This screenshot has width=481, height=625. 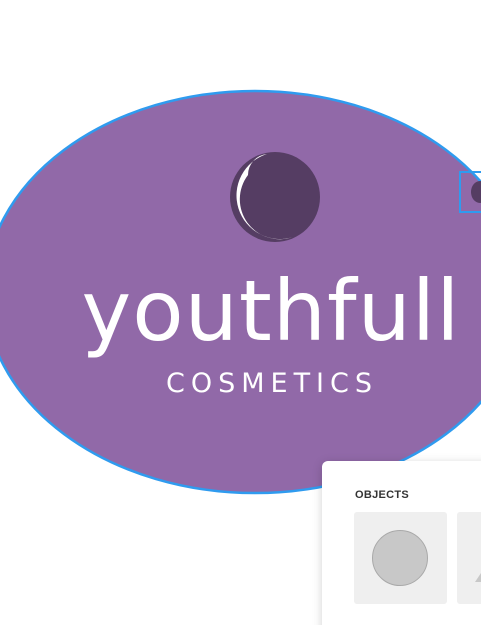 What do you see at coordinates (275, 197) in the screenshot?
I see `logo-mark-icon` at bounding box center [275, 197].